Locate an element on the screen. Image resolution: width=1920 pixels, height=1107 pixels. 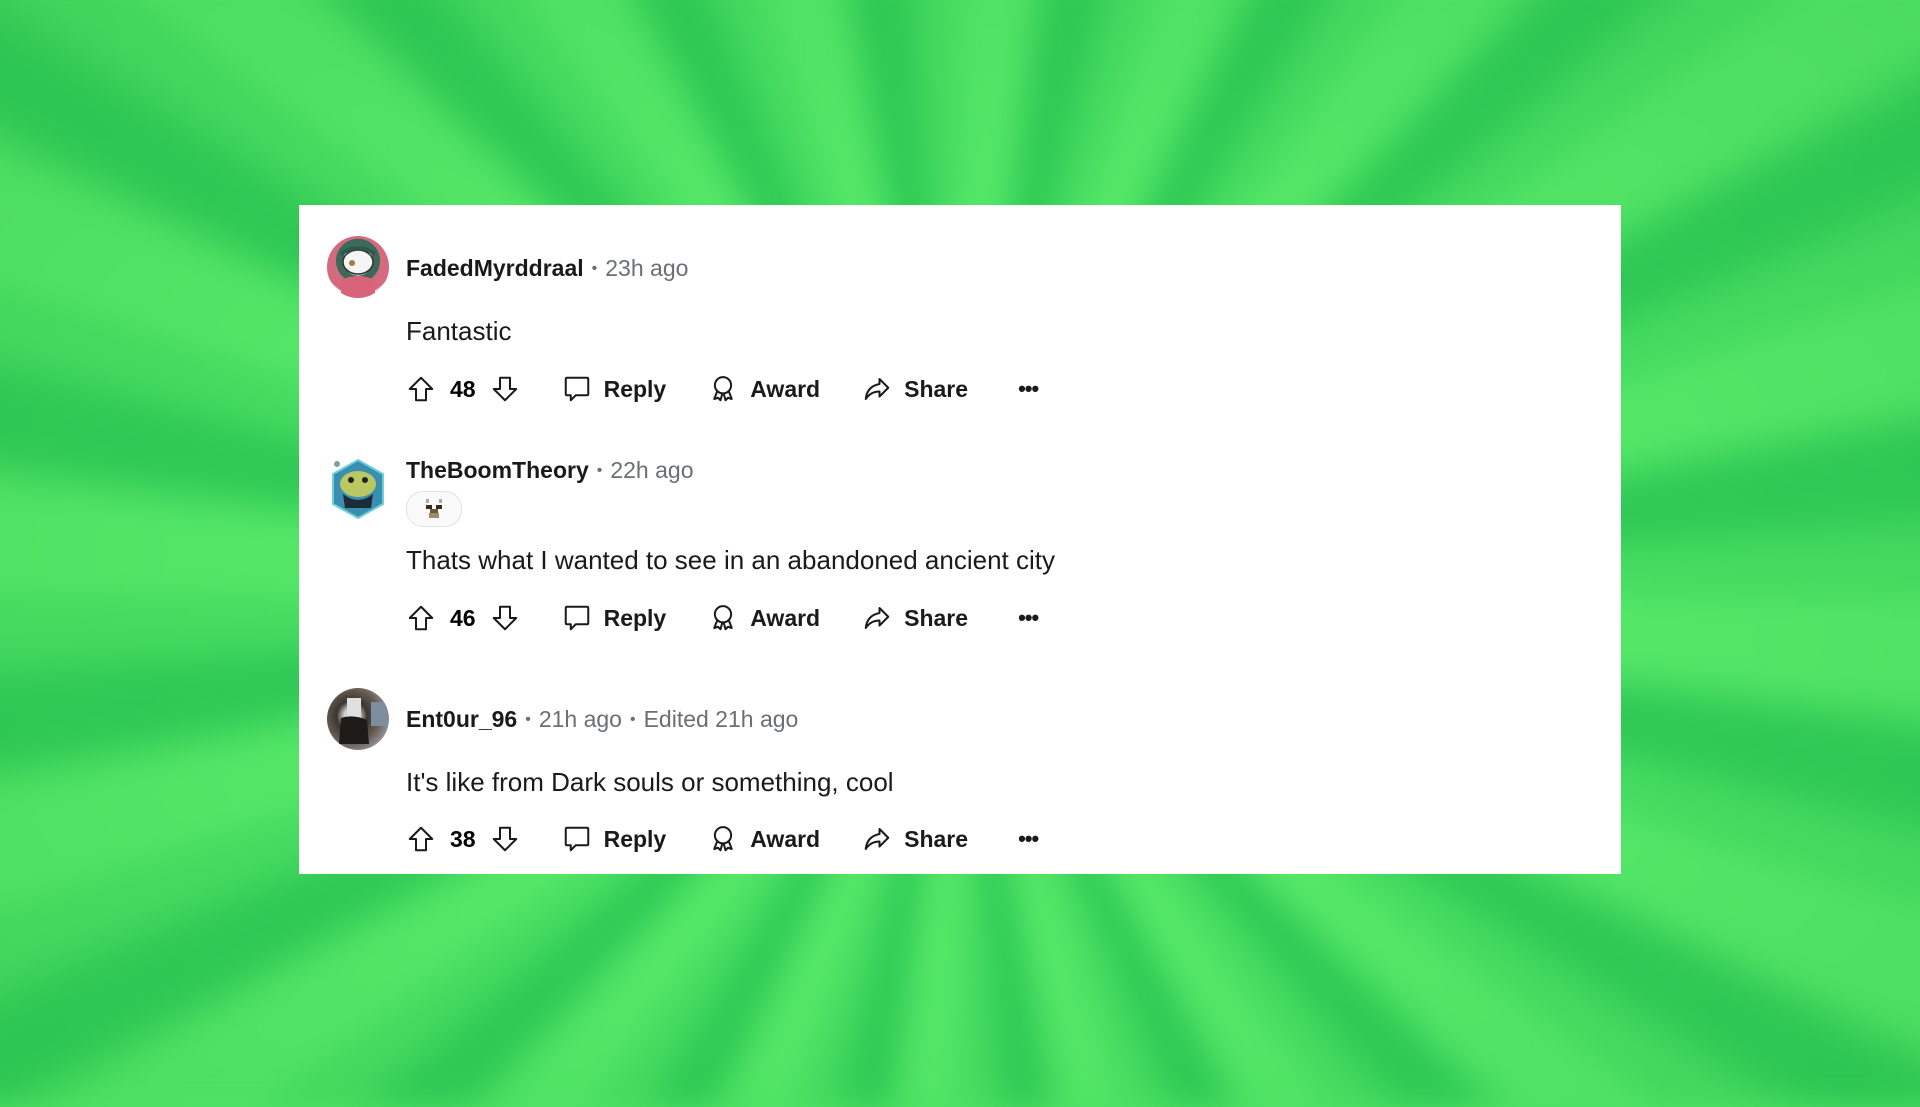
user-flair is located at coordinates (434, 509).